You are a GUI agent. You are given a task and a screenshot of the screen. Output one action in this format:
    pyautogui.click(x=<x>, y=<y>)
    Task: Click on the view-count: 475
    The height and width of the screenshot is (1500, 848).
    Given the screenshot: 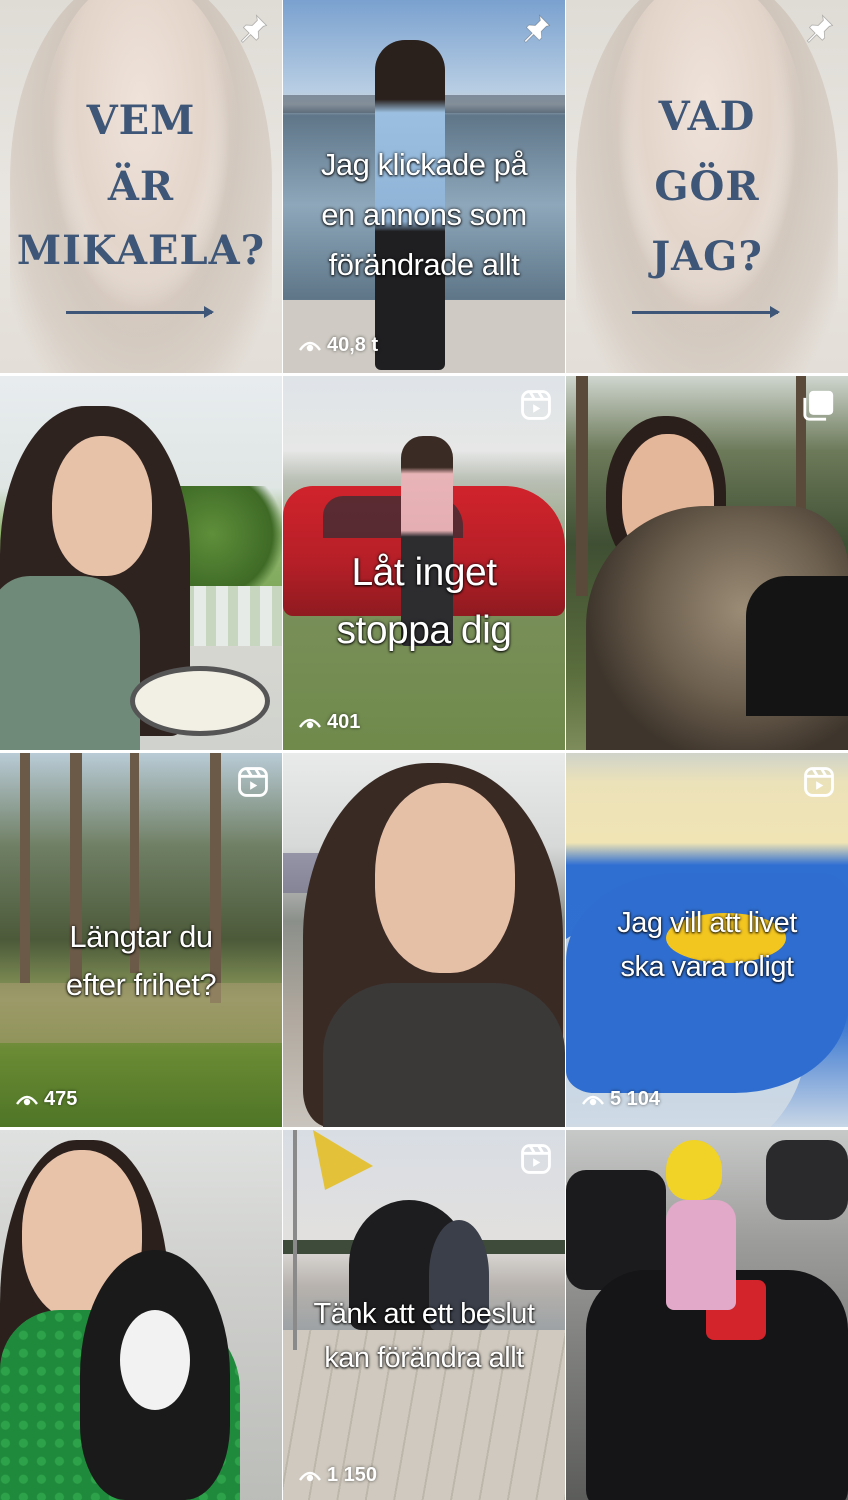 What is the action you would take?
    pyautogui.click(x=46, y=1099)
    